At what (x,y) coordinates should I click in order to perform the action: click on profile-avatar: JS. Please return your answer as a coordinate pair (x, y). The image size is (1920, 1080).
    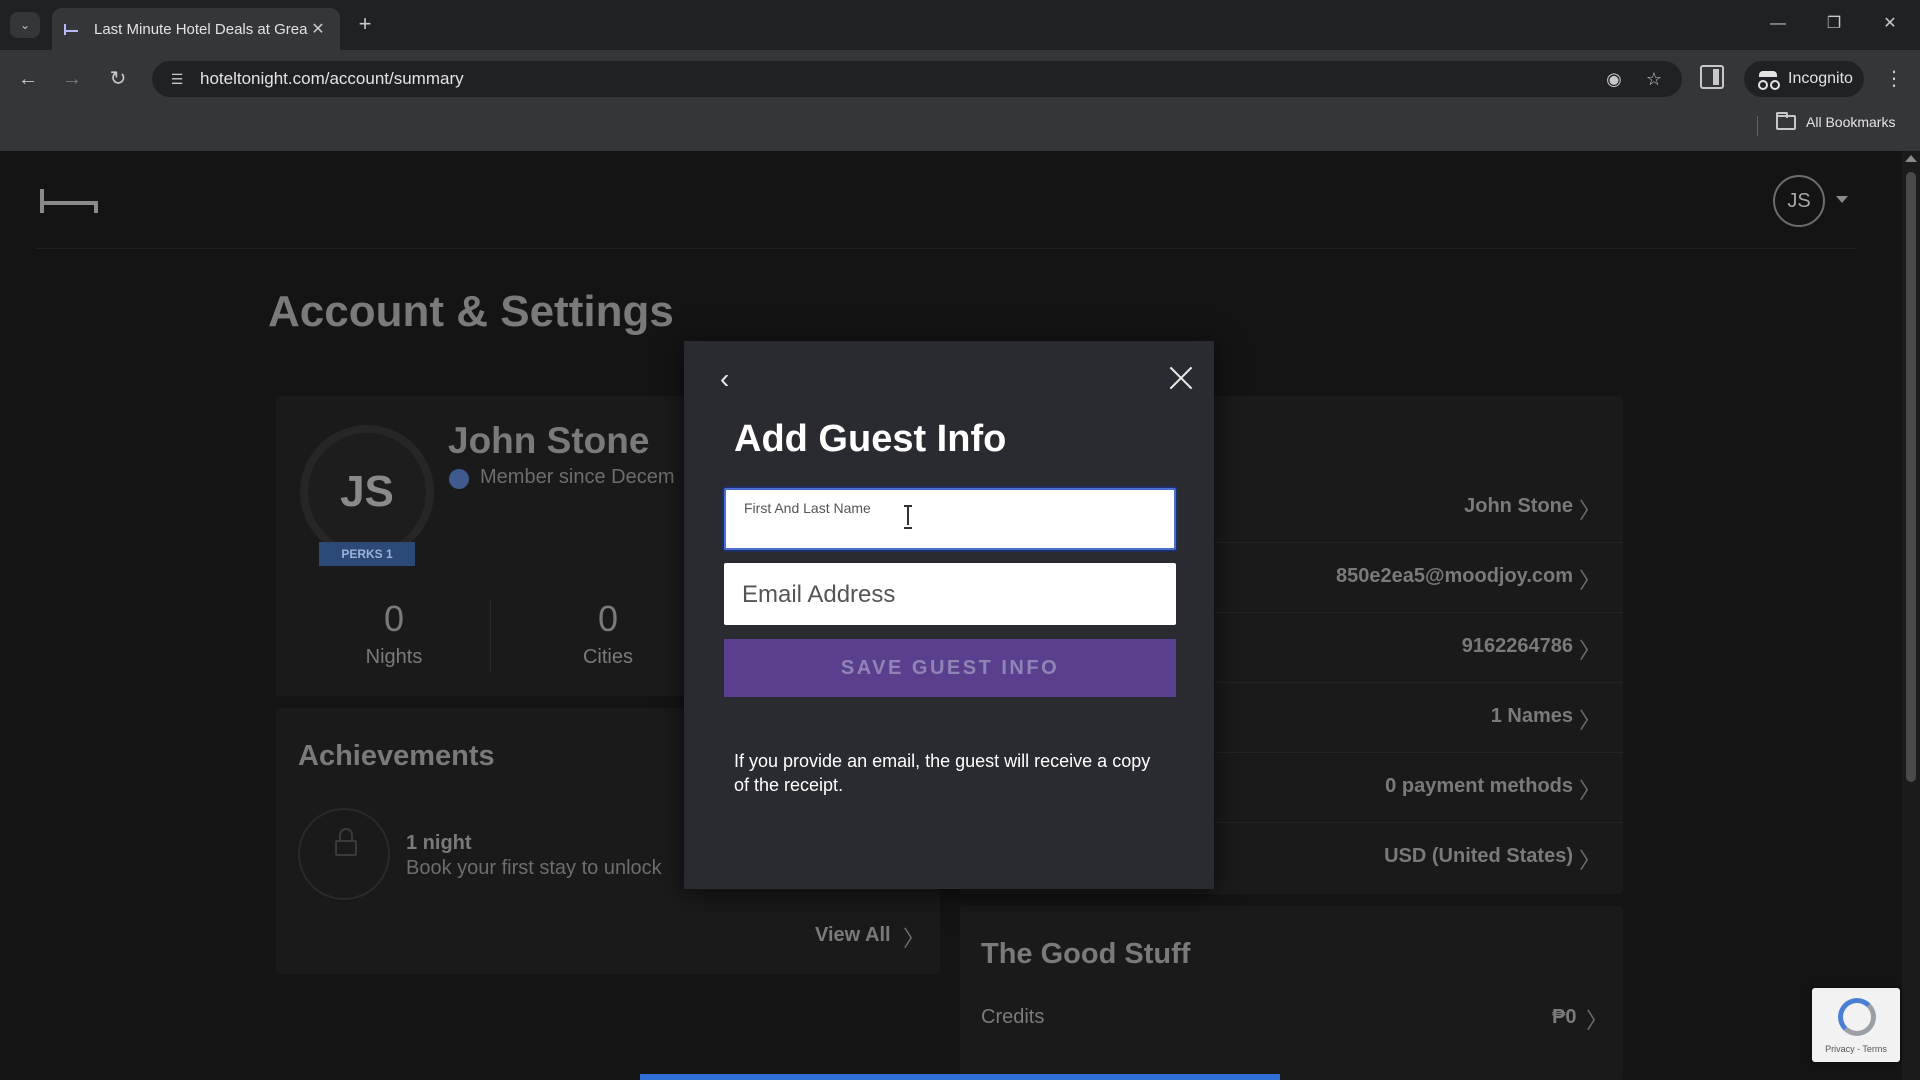
    Looking at the image, I should click on (367, 492).